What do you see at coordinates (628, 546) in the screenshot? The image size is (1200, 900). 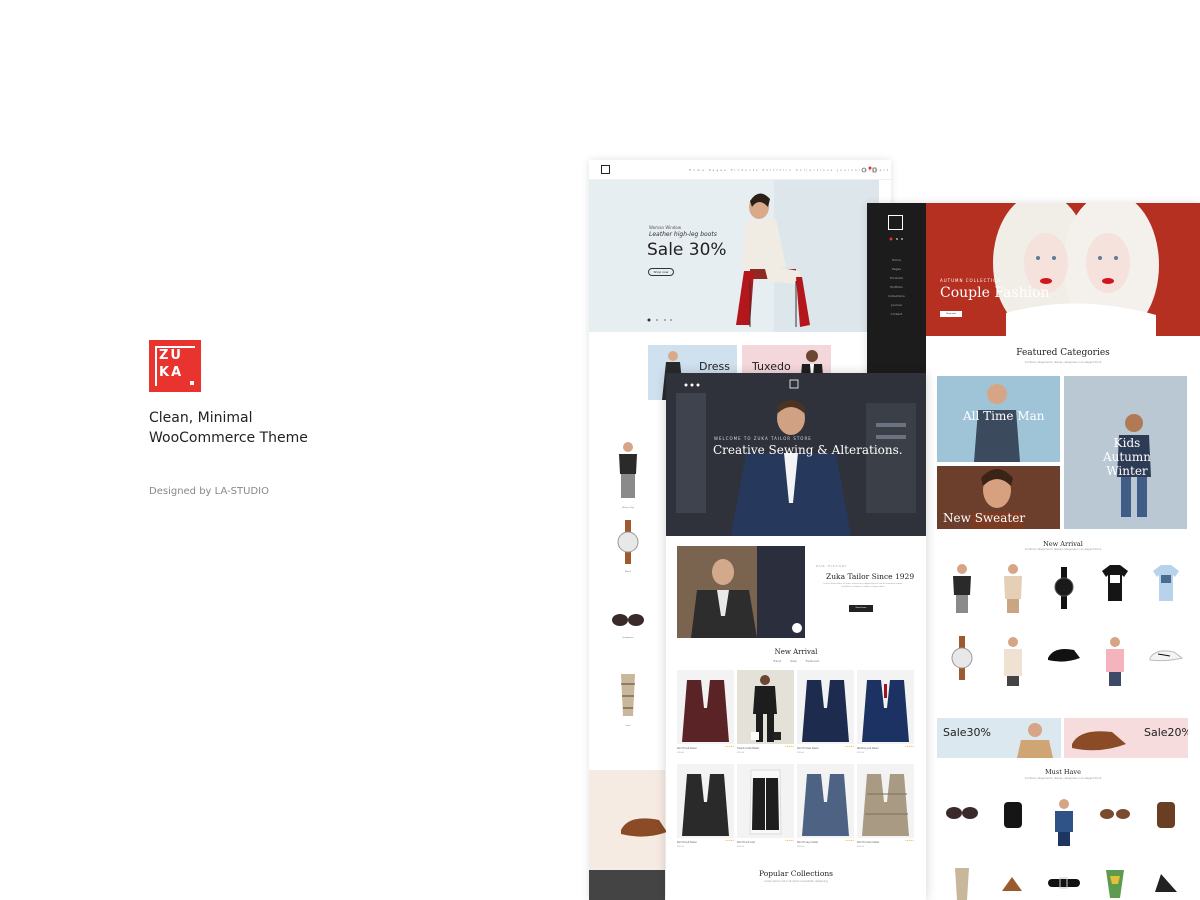 I see `product-watch: Watch` at bounding box center [628, 546].